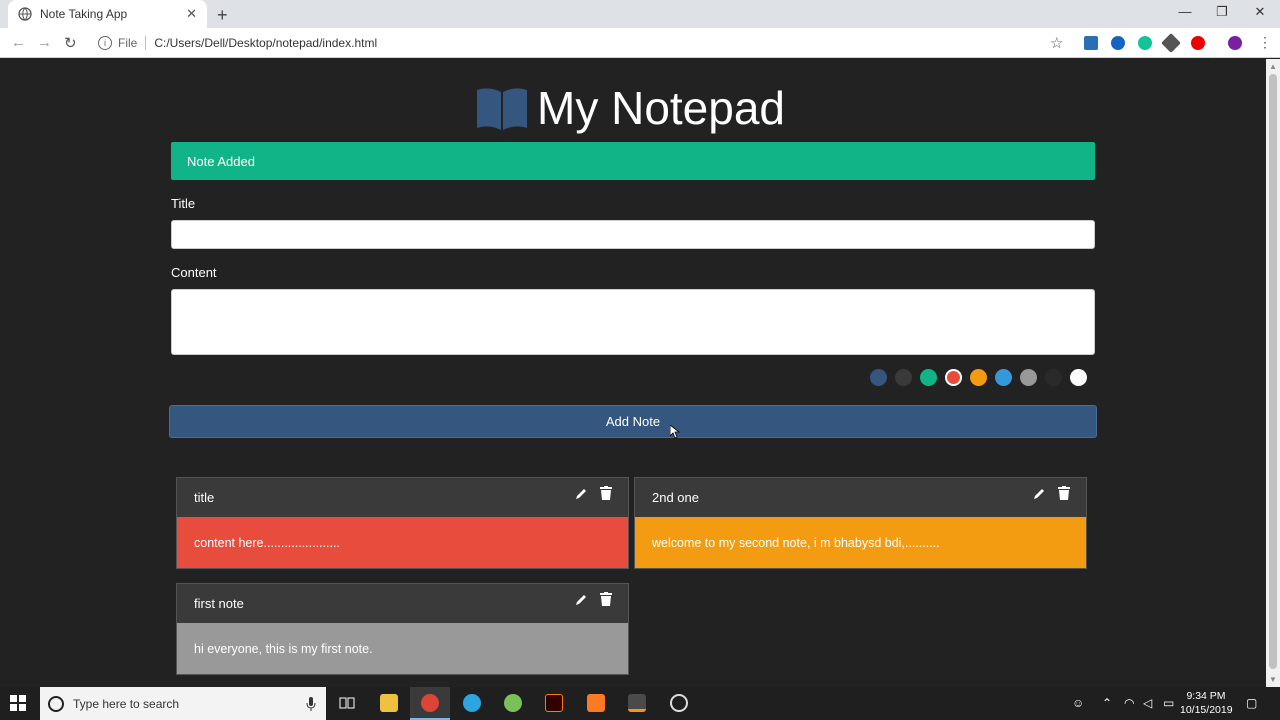 The width and height of the screenshot is (1280, 720). Describe the element at coordinates (860, 497) in the screenshot. I see `note-header: 2nd one` at that location.